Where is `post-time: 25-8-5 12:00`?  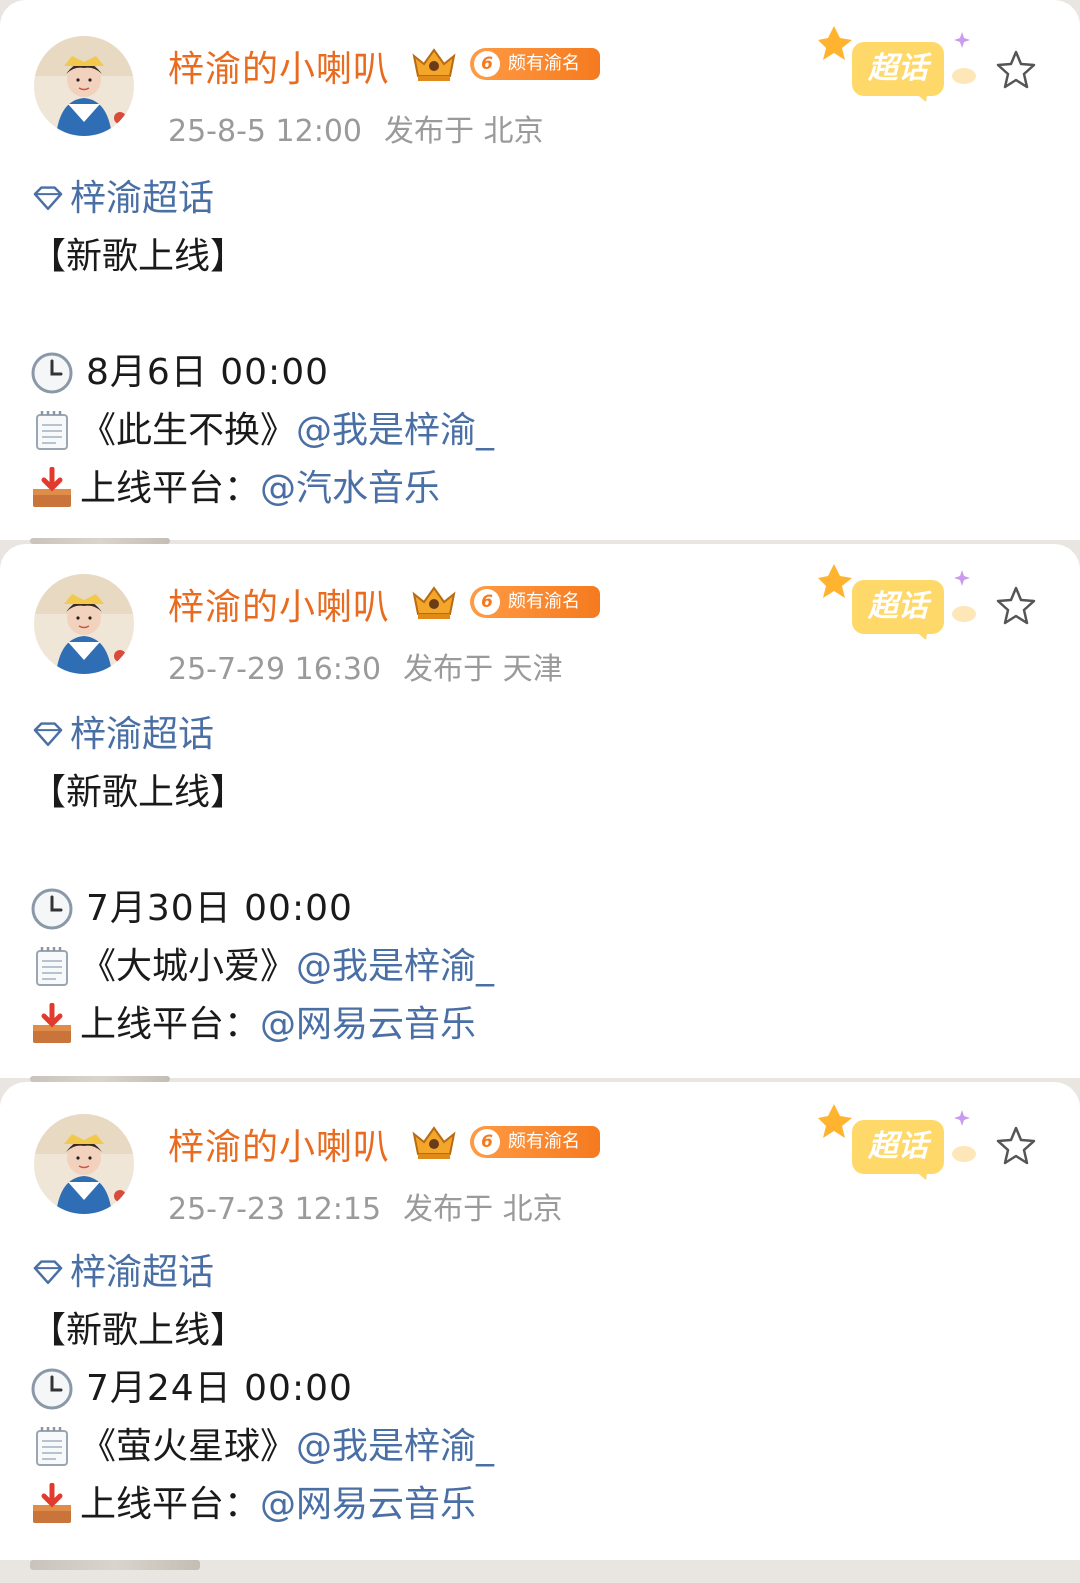
post-time: 25-8-5 12:00 is located at coordinates (265, 131).